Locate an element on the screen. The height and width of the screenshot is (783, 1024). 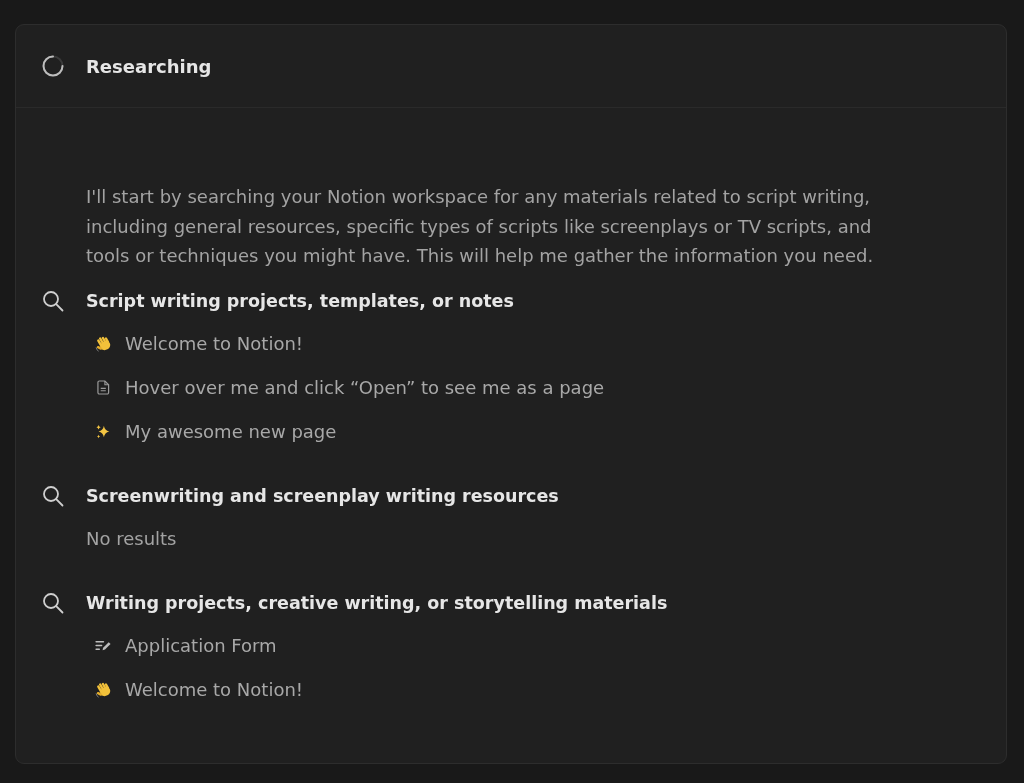
status-title: Researching is located at coordinates (149, 66).